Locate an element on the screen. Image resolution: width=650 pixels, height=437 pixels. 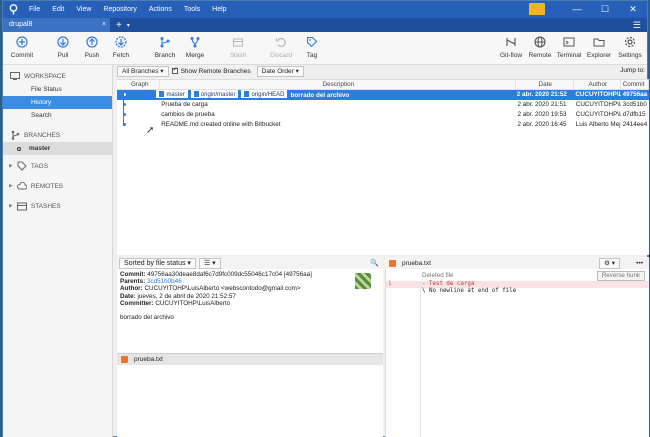
merge-label: Merge is located at coordinates (195, 55).